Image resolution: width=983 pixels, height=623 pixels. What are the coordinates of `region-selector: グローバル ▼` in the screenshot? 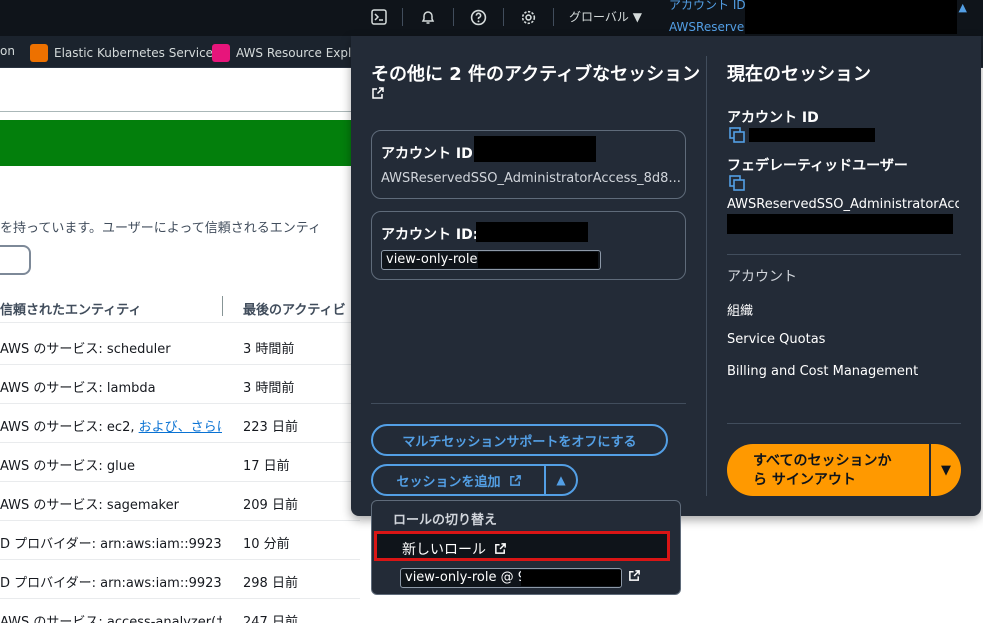 It's located at (605, 16).